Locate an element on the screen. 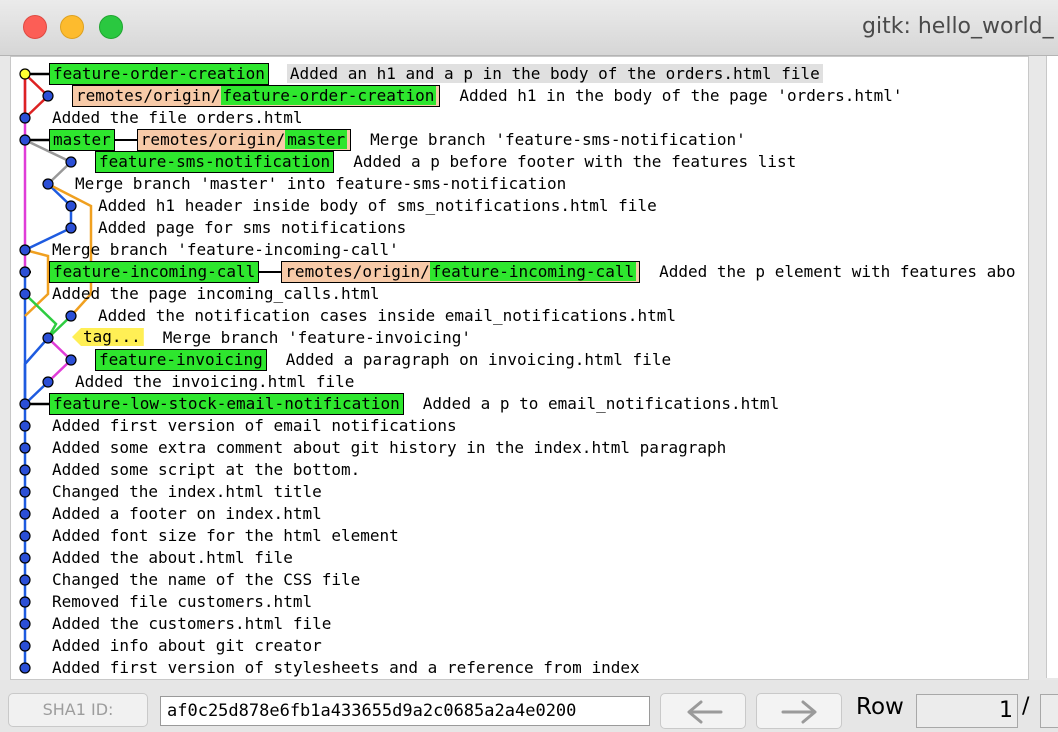  commit-row-content: Changed the index.html title is located at coordinates (187, 492).